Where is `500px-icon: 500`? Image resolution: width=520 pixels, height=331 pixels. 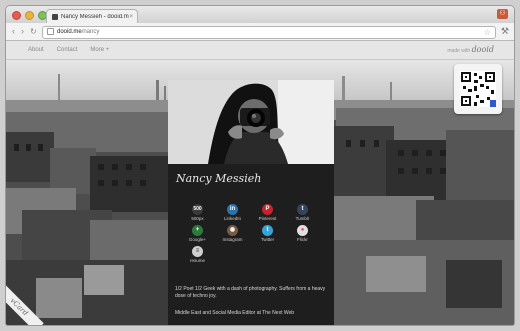 500px-icon: 500 is located at coordinates (197, 209).